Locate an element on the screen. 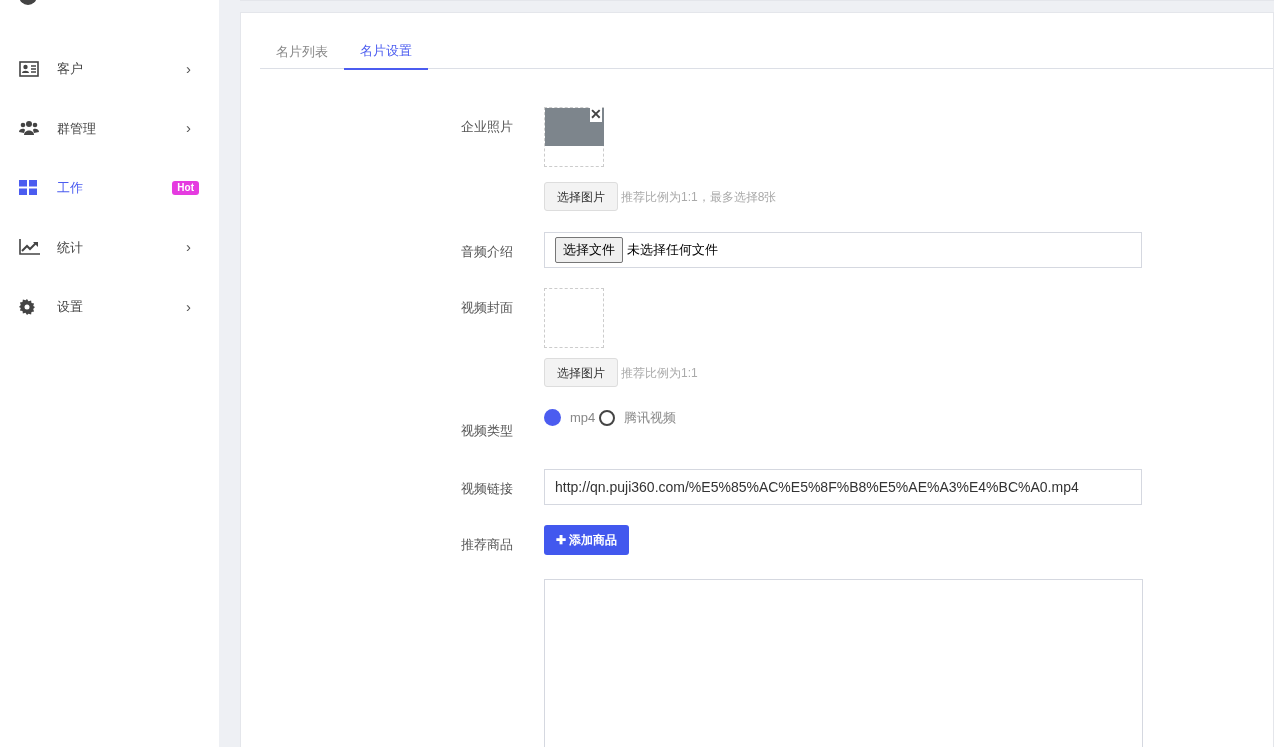  field-label: 推荐商品 is located at coordinates (487, 544).